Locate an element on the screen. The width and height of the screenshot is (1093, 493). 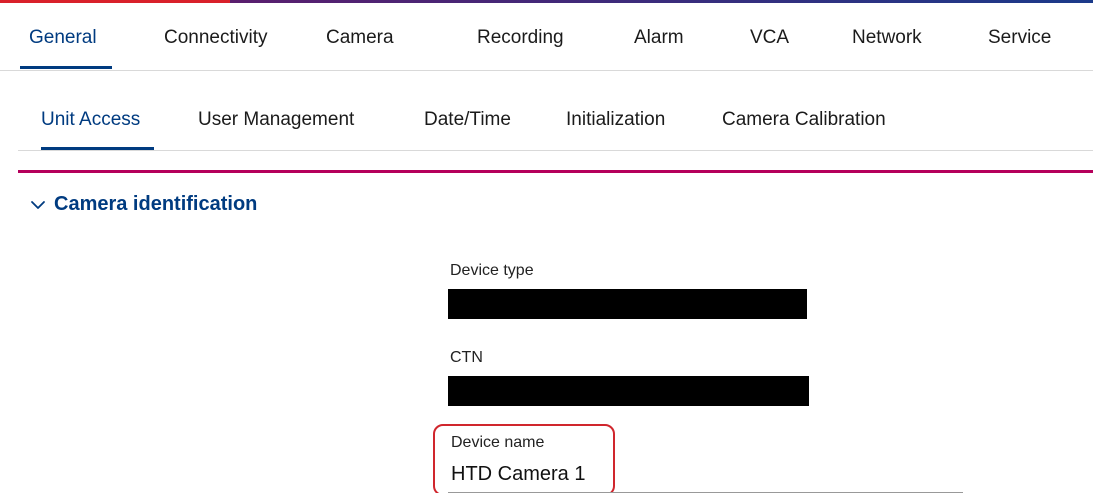
ctn-value-redacted is located at coordinates (628, 391).